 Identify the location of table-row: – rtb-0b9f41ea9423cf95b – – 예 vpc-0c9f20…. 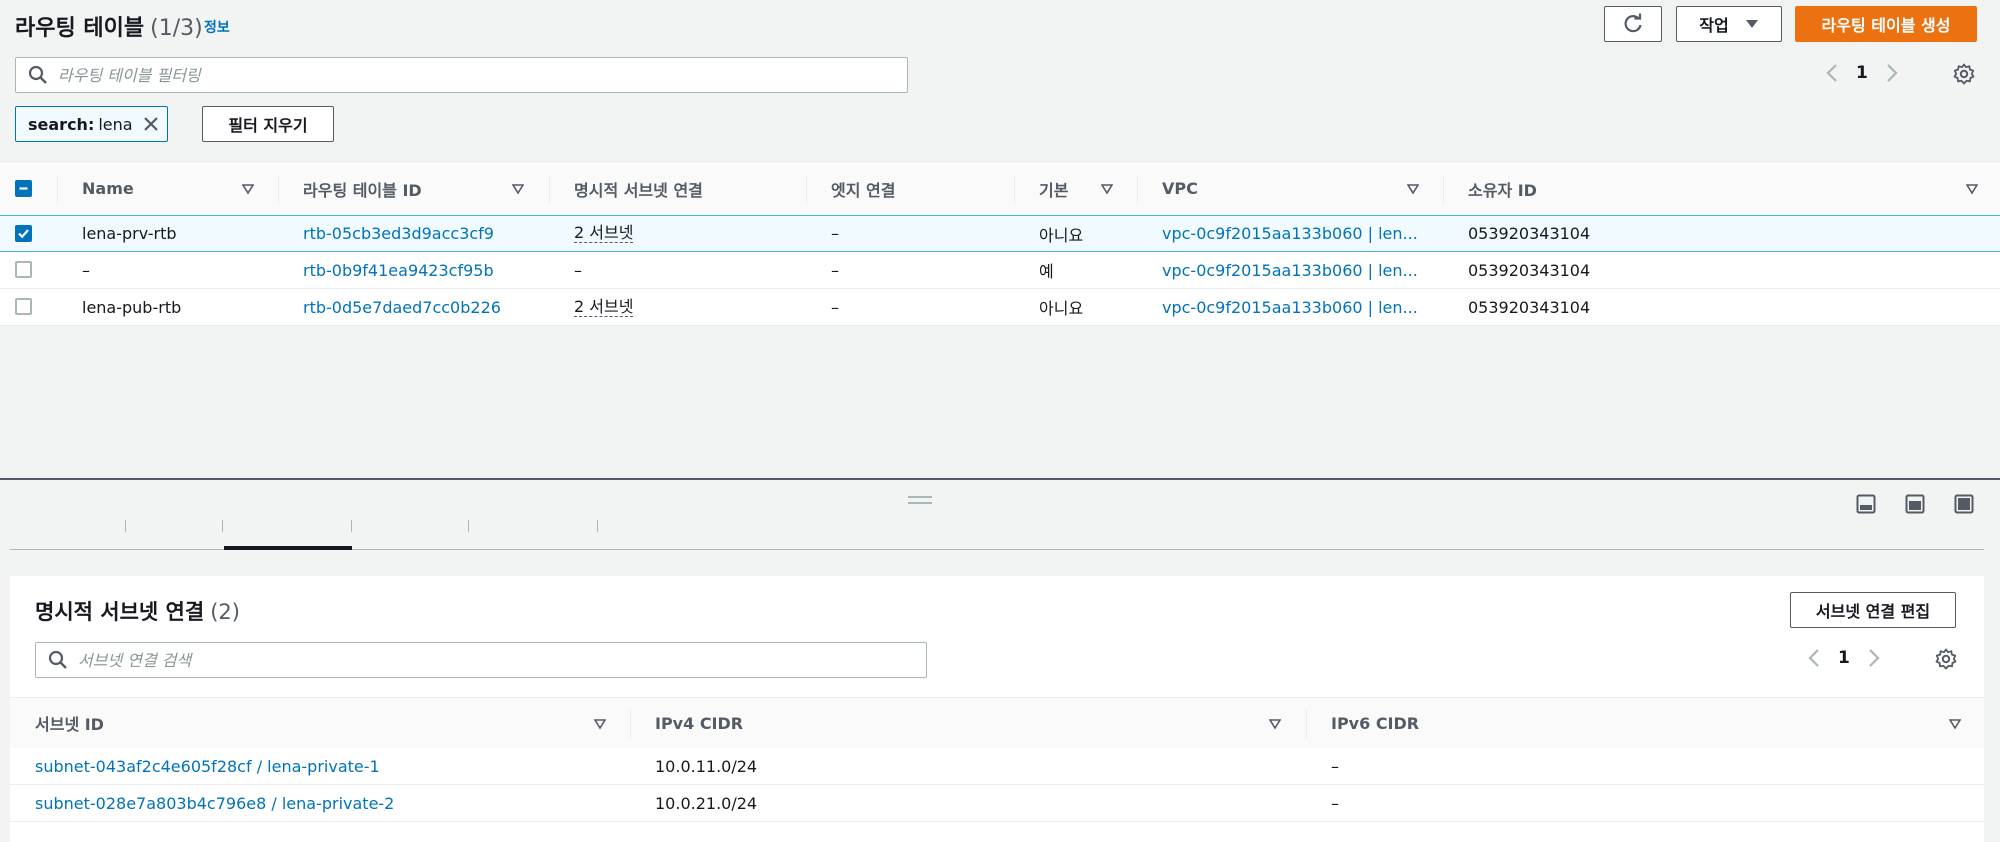
(1000, 270).